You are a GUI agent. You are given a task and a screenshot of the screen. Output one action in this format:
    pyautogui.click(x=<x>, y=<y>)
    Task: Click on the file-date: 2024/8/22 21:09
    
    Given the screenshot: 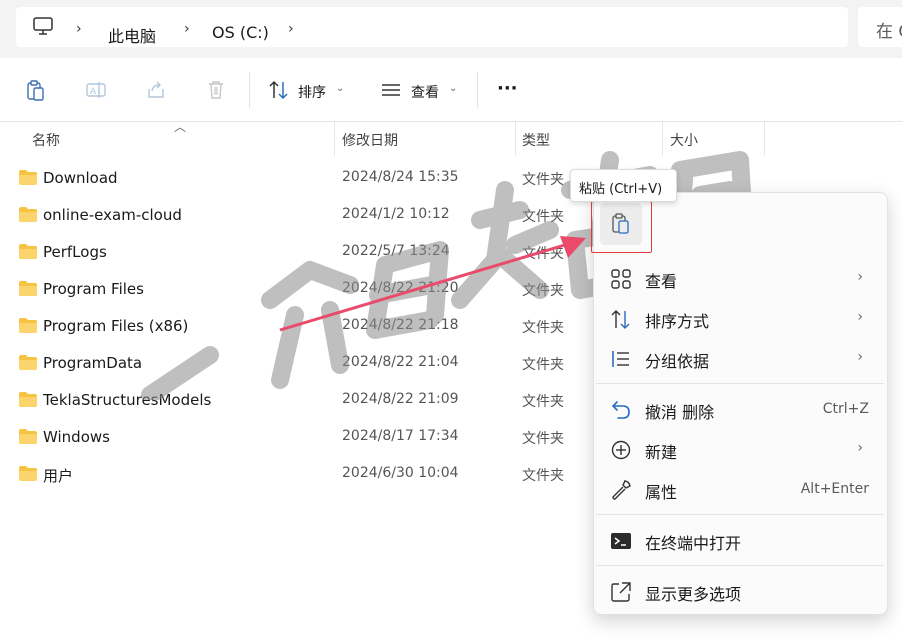 What is the action you would take?
    pyautogui.click(x=400, y=399)
    